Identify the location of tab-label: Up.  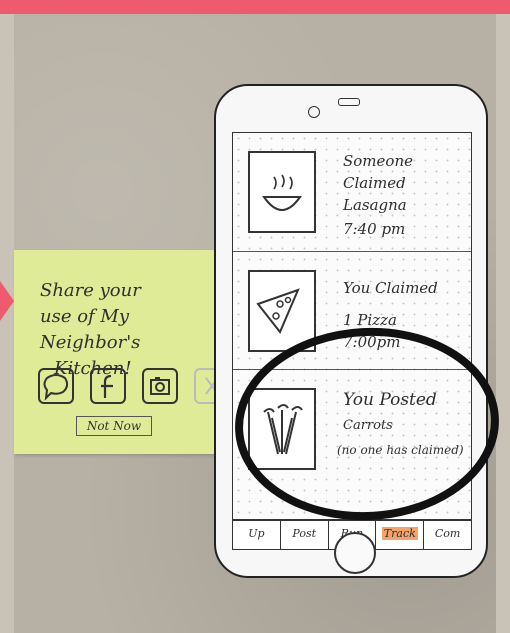
(256, 533).